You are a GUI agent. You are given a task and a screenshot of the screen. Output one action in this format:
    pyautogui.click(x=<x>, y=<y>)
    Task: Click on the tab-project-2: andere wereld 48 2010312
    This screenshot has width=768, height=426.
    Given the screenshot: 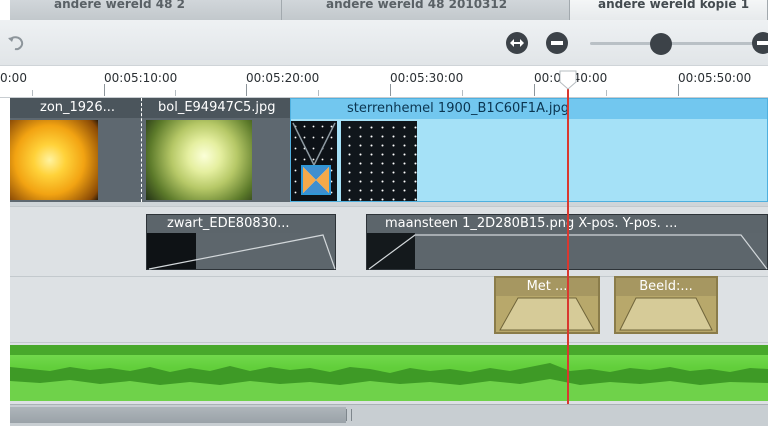 What is the action you would take?
    pyautogui.click(x=426, y=10)
    